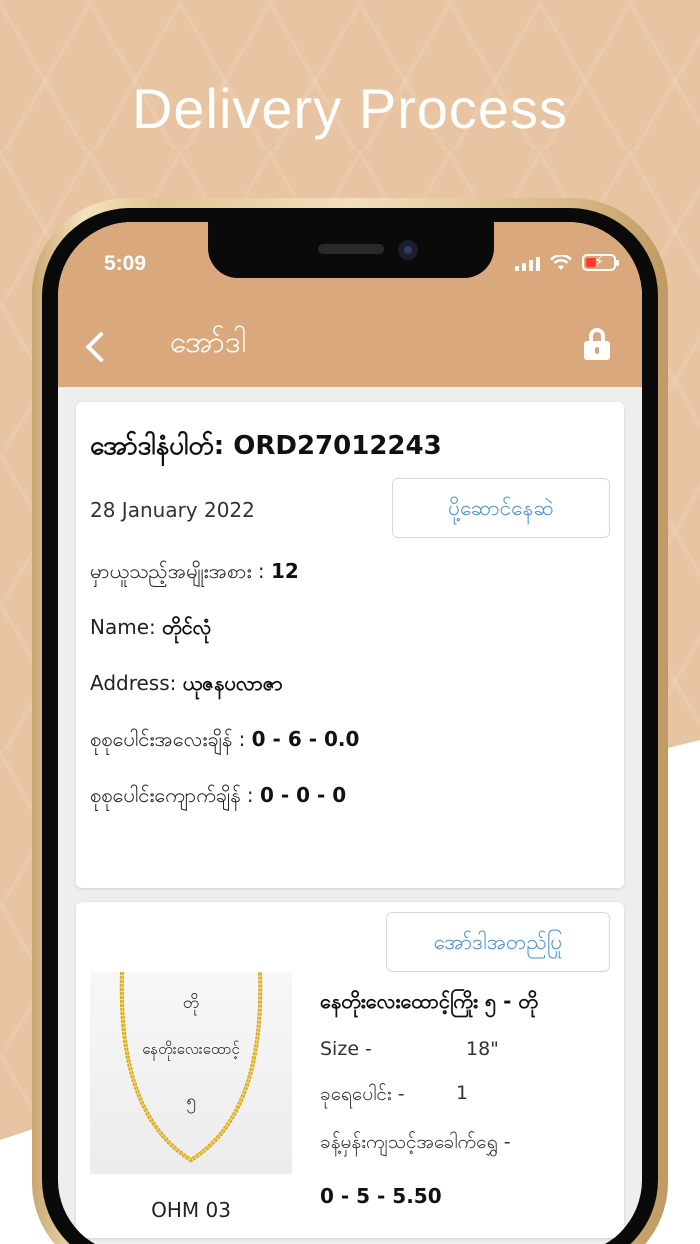 This screenshot has width=700, height=1244. What do you see at coordinates (168, 739) in the screenshot?
I see `total-weight-label: စုစုပေါင်းအလေးချိန် :` at bounding box center [168, 739].